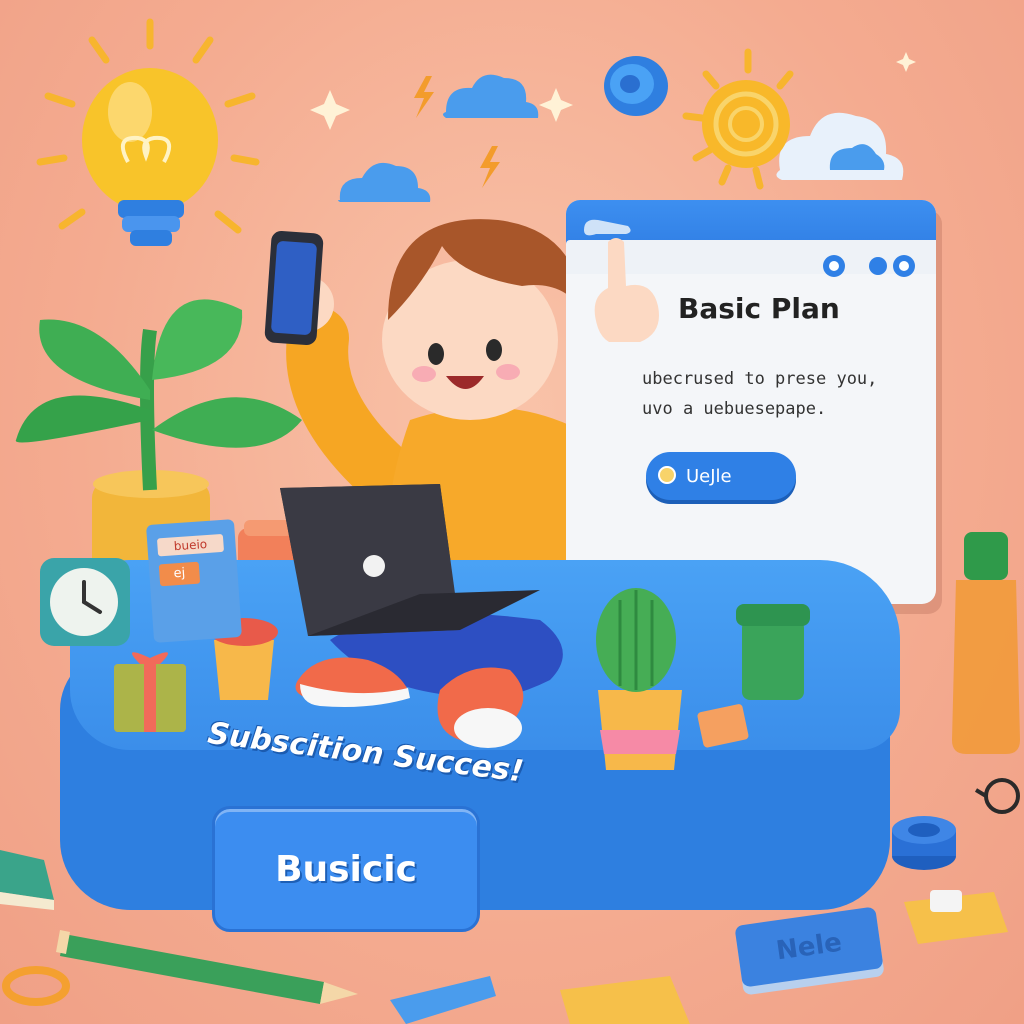 The width and height of the screenshot is (1024, 1024). I want to click on pencil-icon, so click(207, 967).